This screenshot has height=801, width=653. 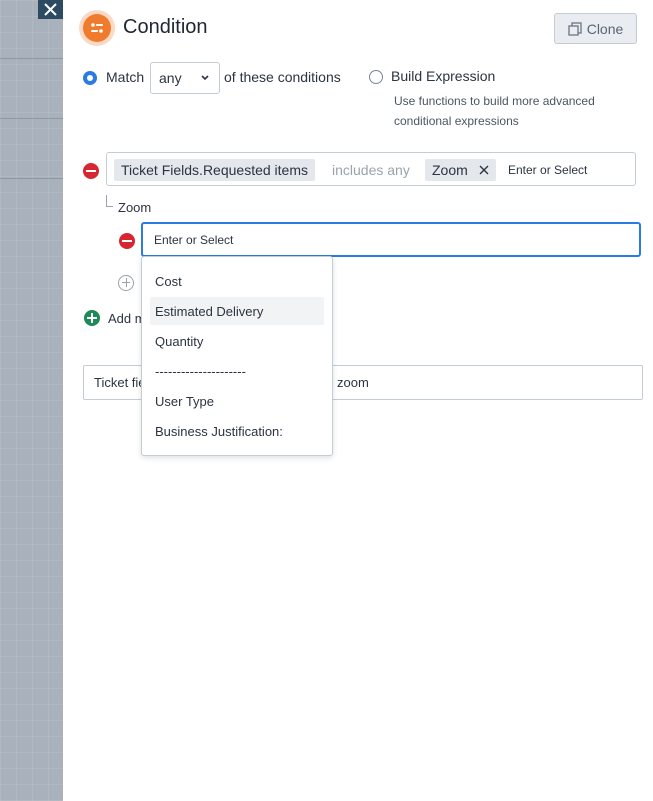 What do you see at coordinates (456, 121) in the screenshot?
I see `help-line: conditional expressions` at bounding box center [456, 121].